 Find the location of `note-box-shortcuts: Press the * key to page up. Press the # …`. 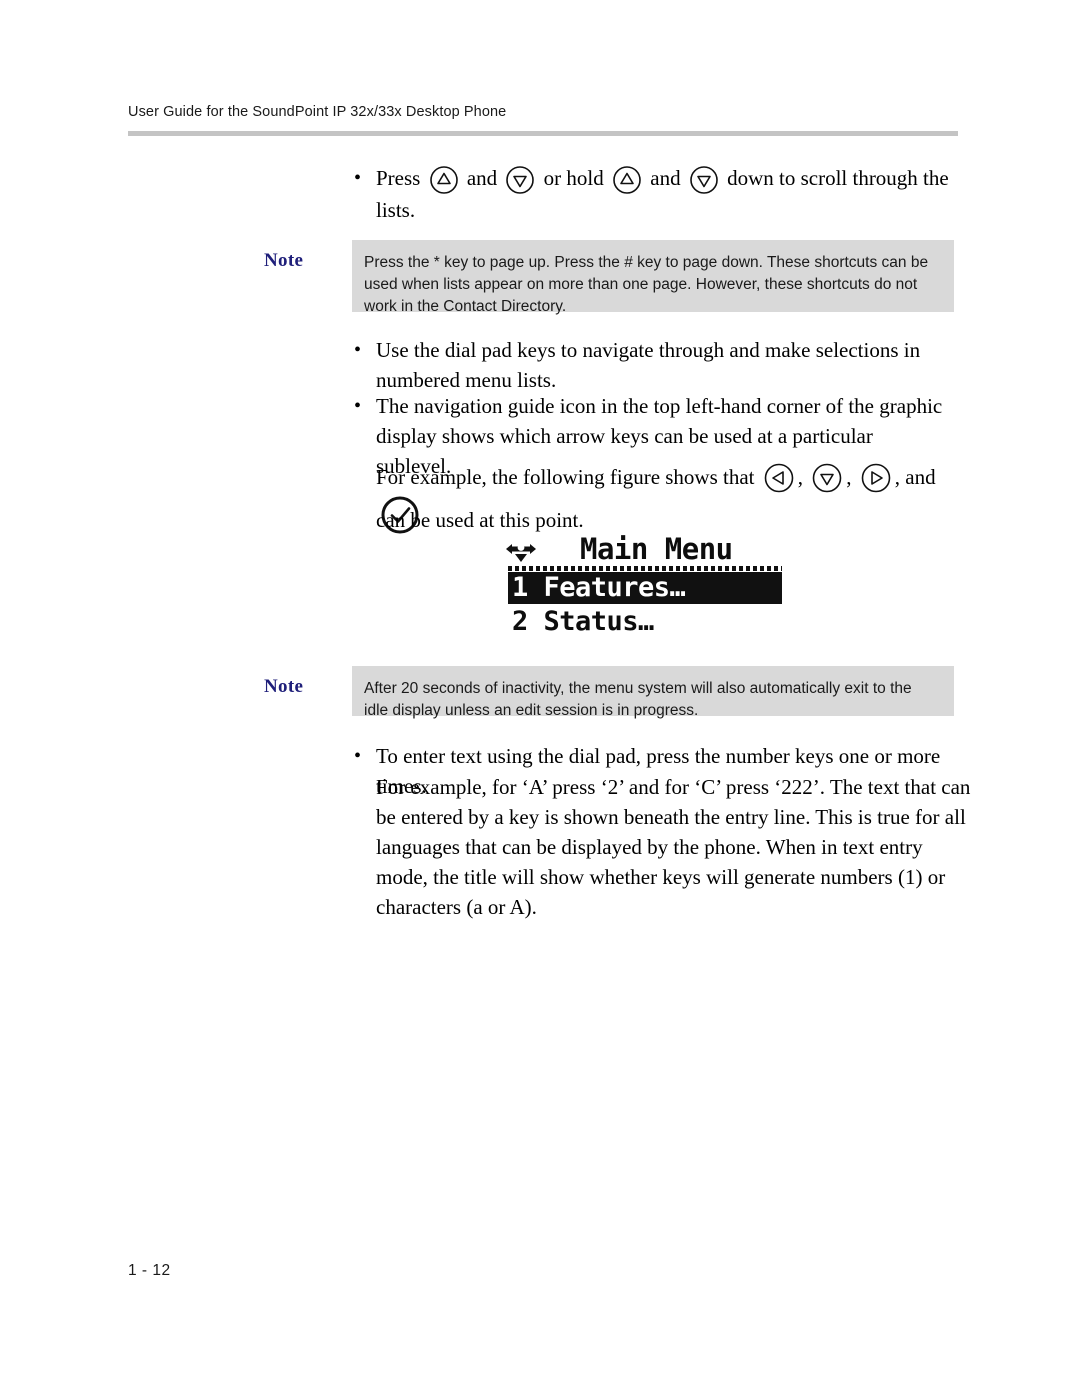

note-box-shortcuts: Press the * key to page up. Press the # … is located at coordinates (653, 277).